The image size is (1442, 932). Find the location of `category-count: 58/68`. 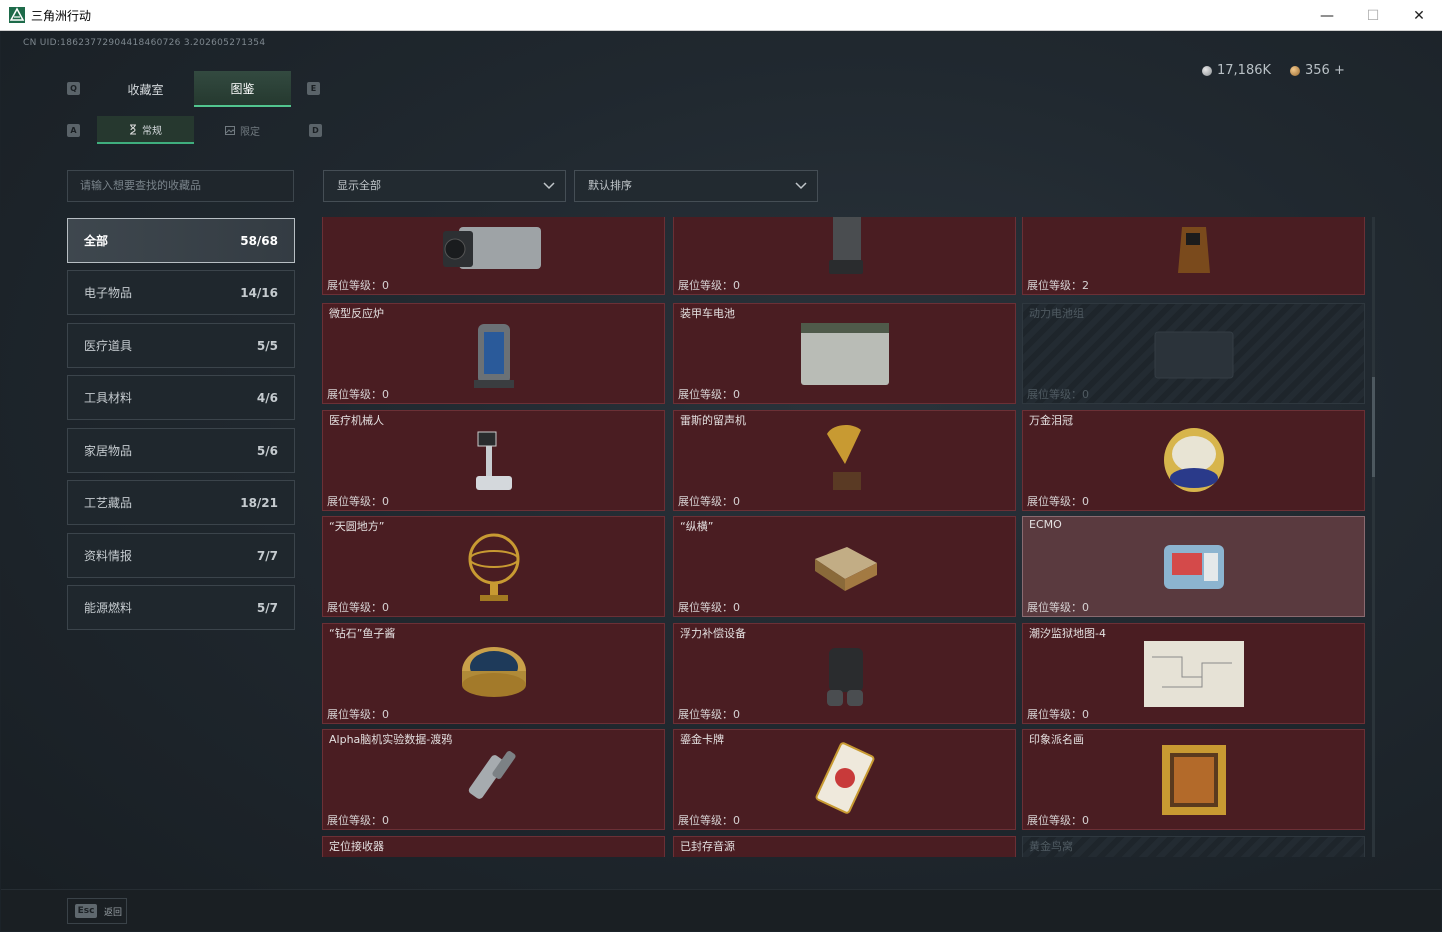

category-count: 58/68 is located at coordinates (259, 240).